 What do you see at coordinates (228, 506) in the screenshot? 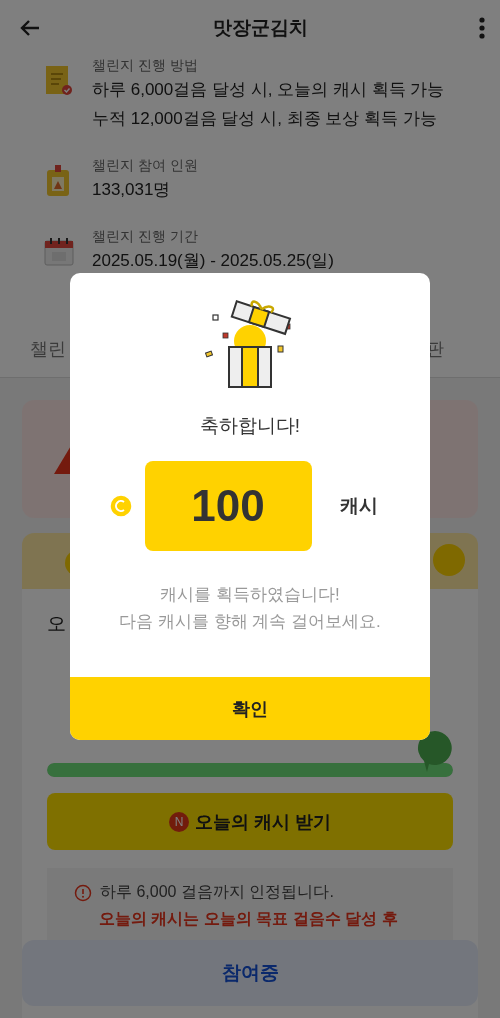
I see `cash-amount: 100` at bounding box center [228, 506].